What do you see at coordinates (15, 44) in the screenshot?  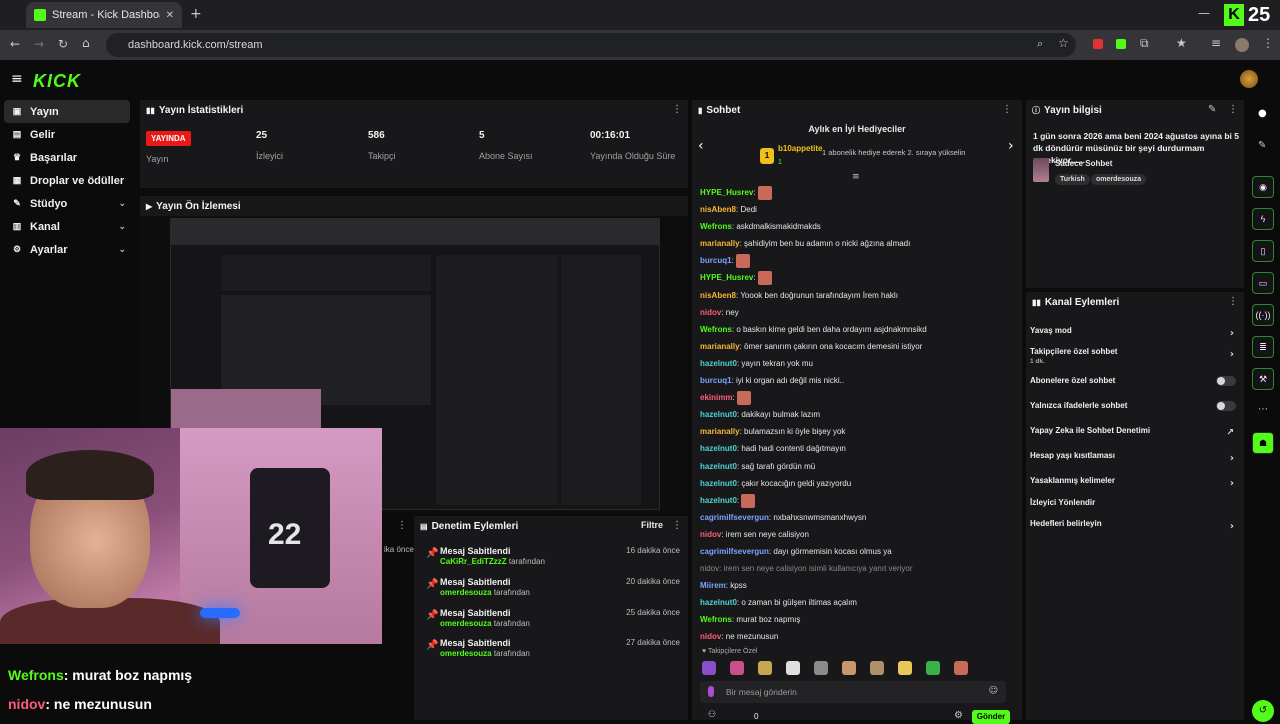 I see `back-icon: ←` at bounding box center [15, 44].